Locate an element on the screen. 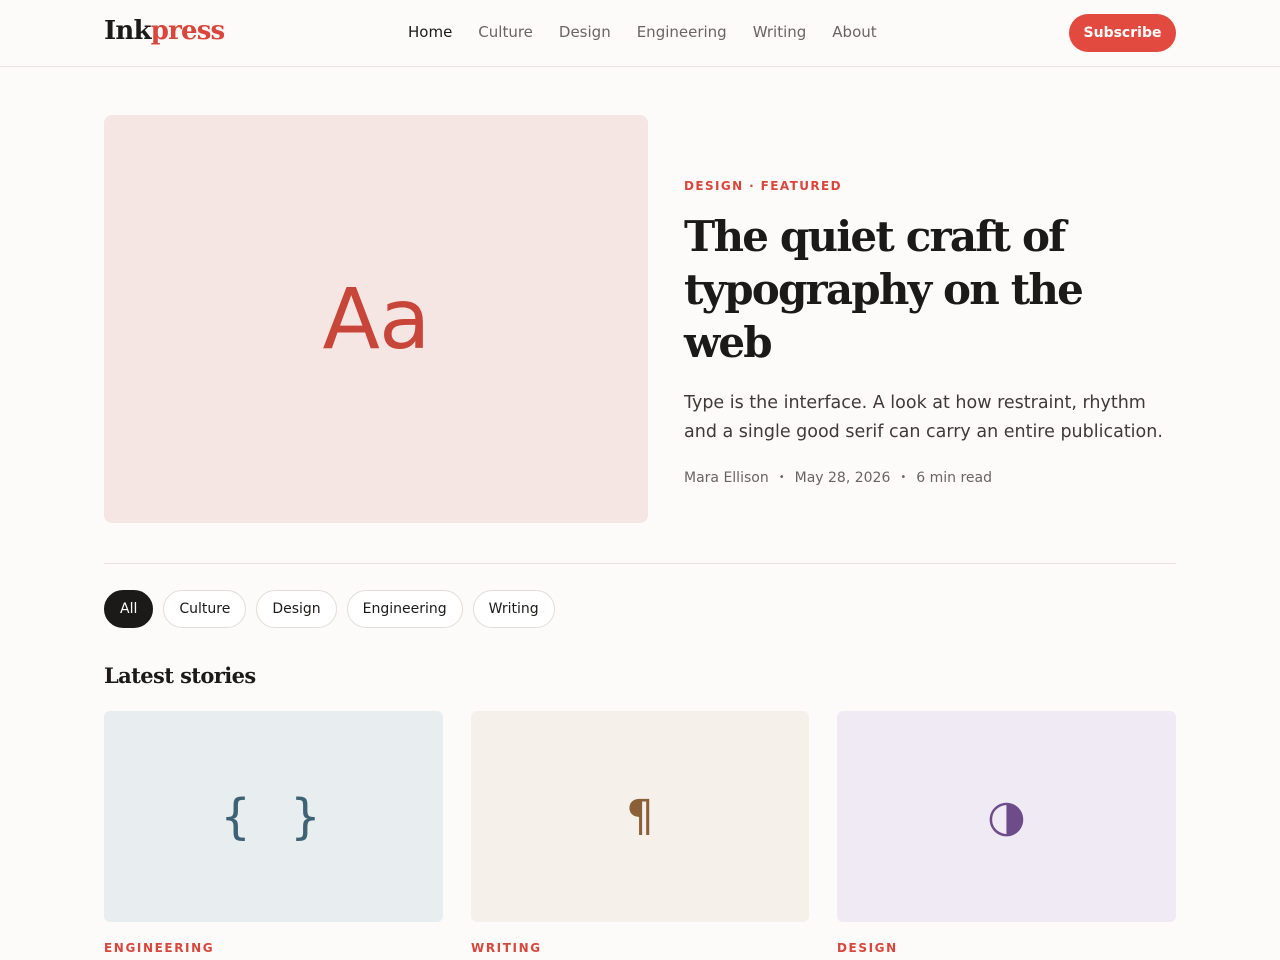 This screenshot has height=960, width=1280. story-card-image: ¶ is located at coordinates (640, 816).